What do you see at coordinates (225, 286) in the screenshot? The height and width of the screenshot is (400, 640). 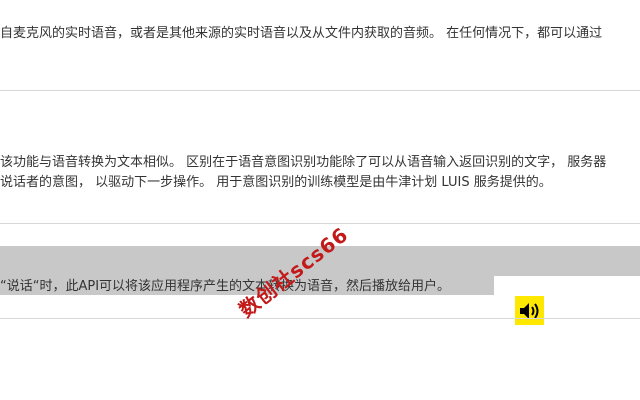 I see `section3-text-line1: “说话“时，此API可以将该应用程序产生的文本转换为语音，然后播放给用户。` at bounding box center [225, 286].